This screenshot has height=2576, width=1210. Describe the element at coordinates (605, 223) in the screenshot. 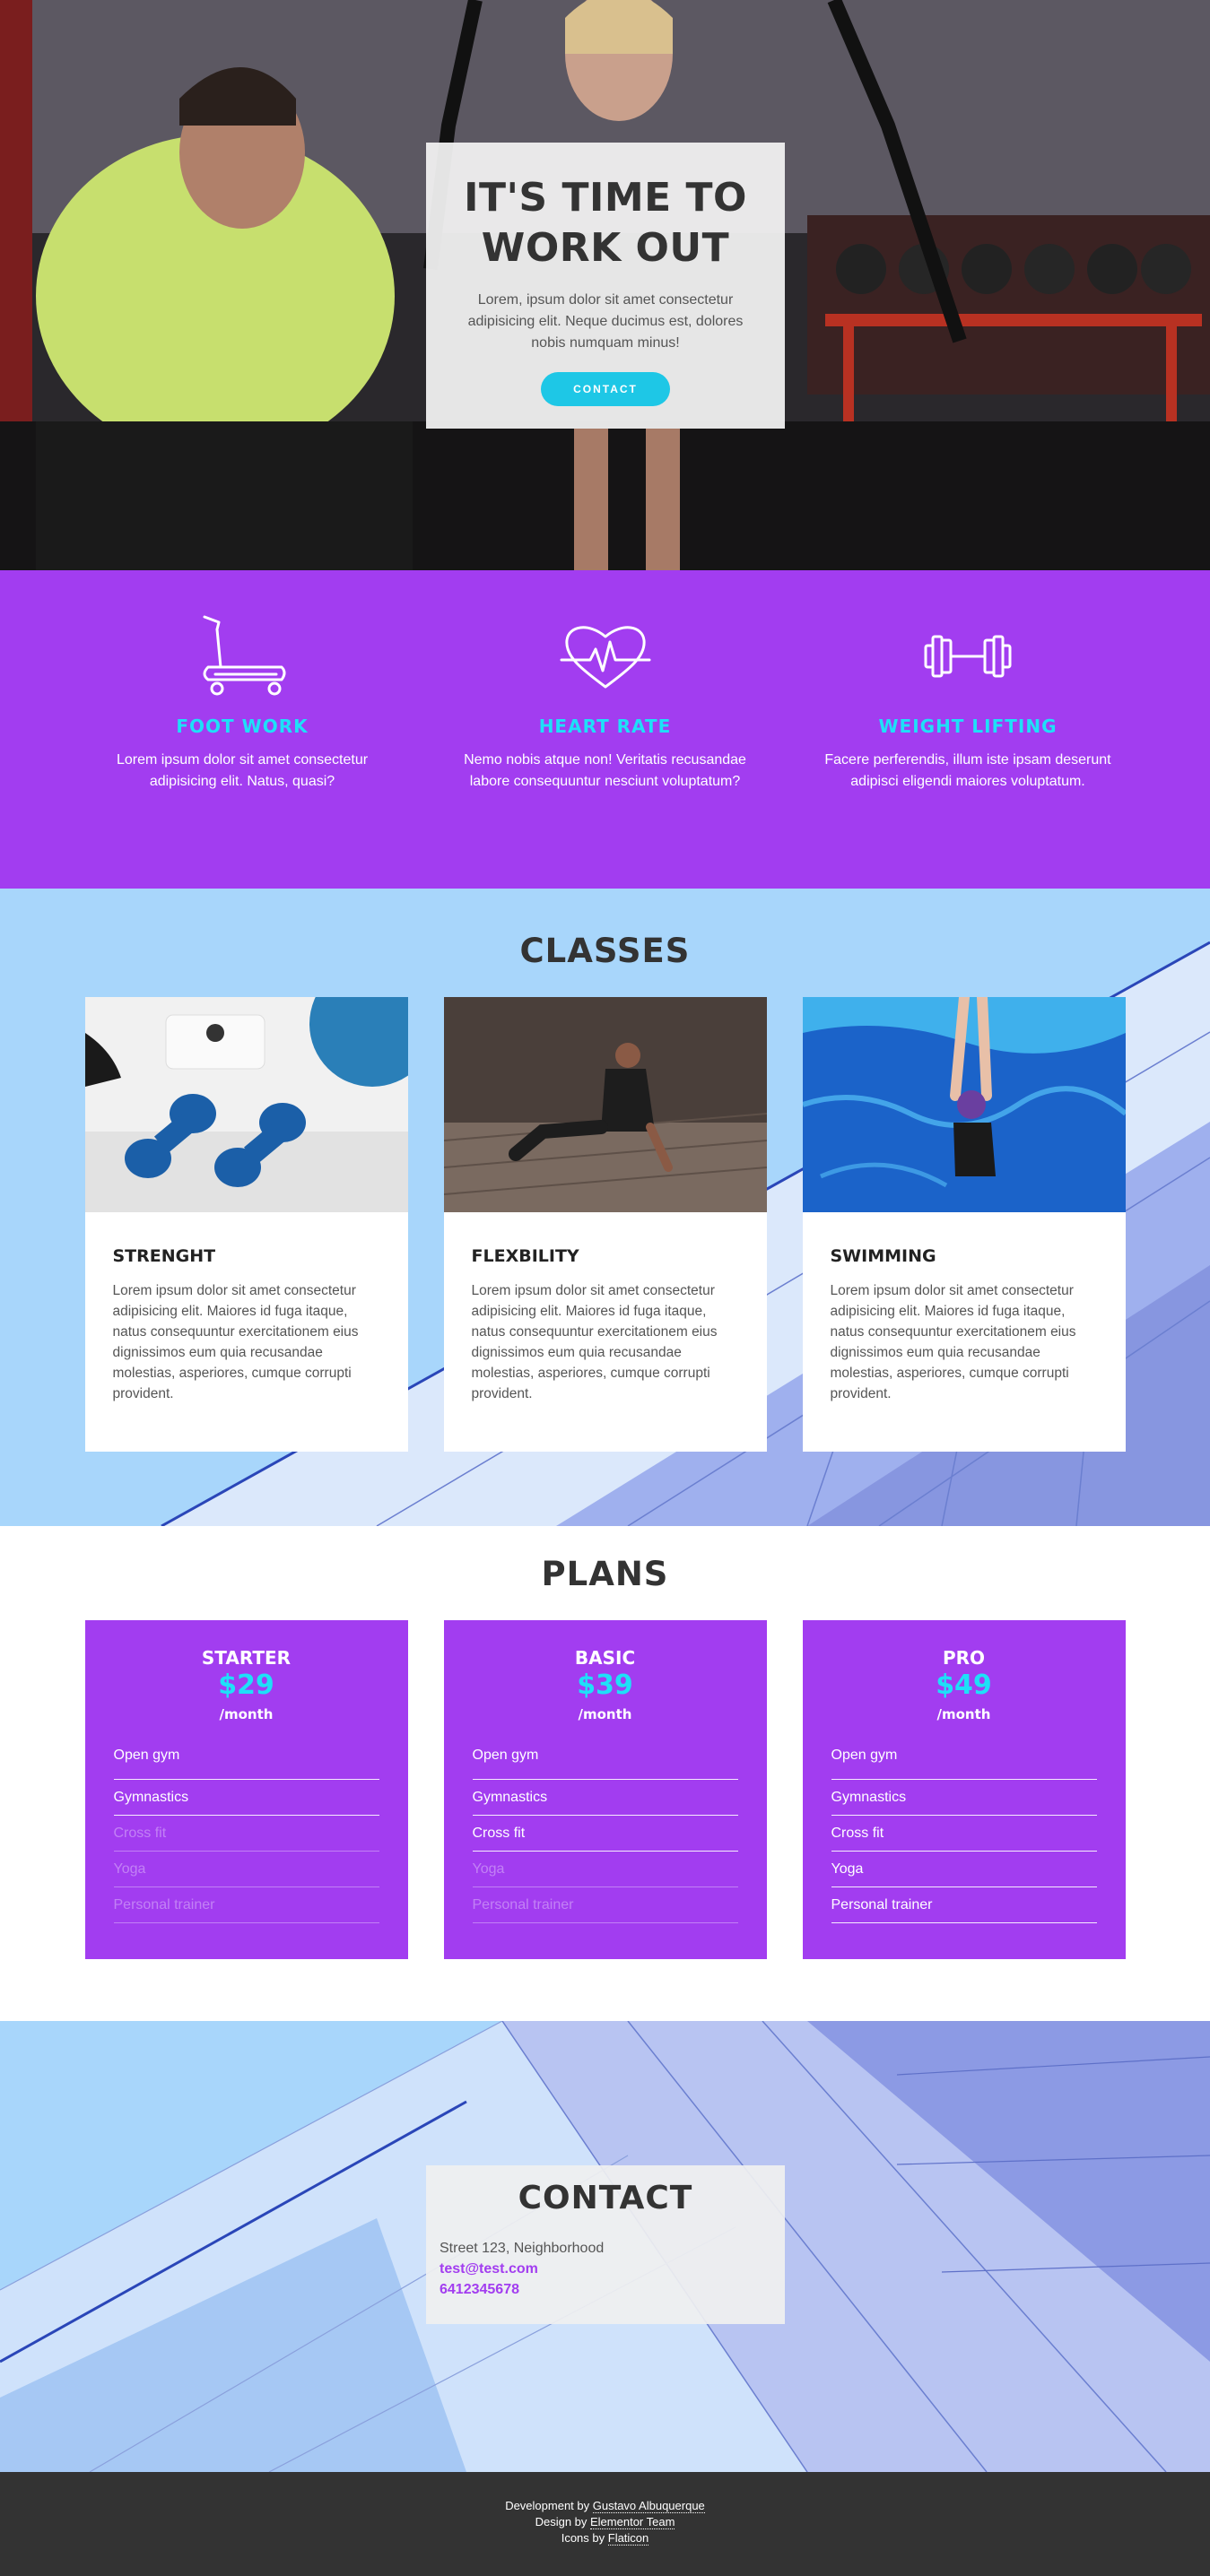

I see `hero-title: IT'S TIME TO WORK OUT` at that location.